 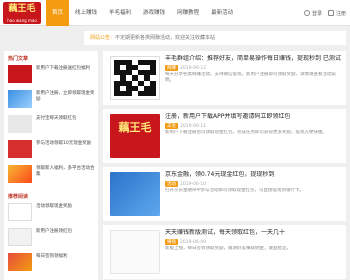 I want to click on article-date: 2019-06-12, so click(x=193, y=68).